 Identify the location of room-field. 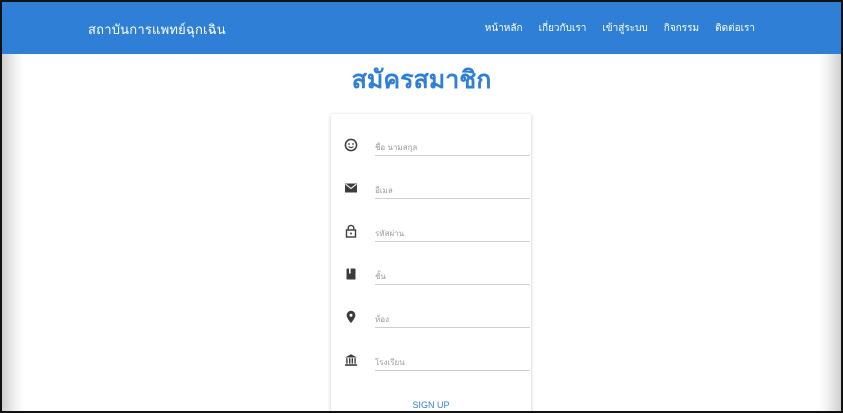
(437, 320).